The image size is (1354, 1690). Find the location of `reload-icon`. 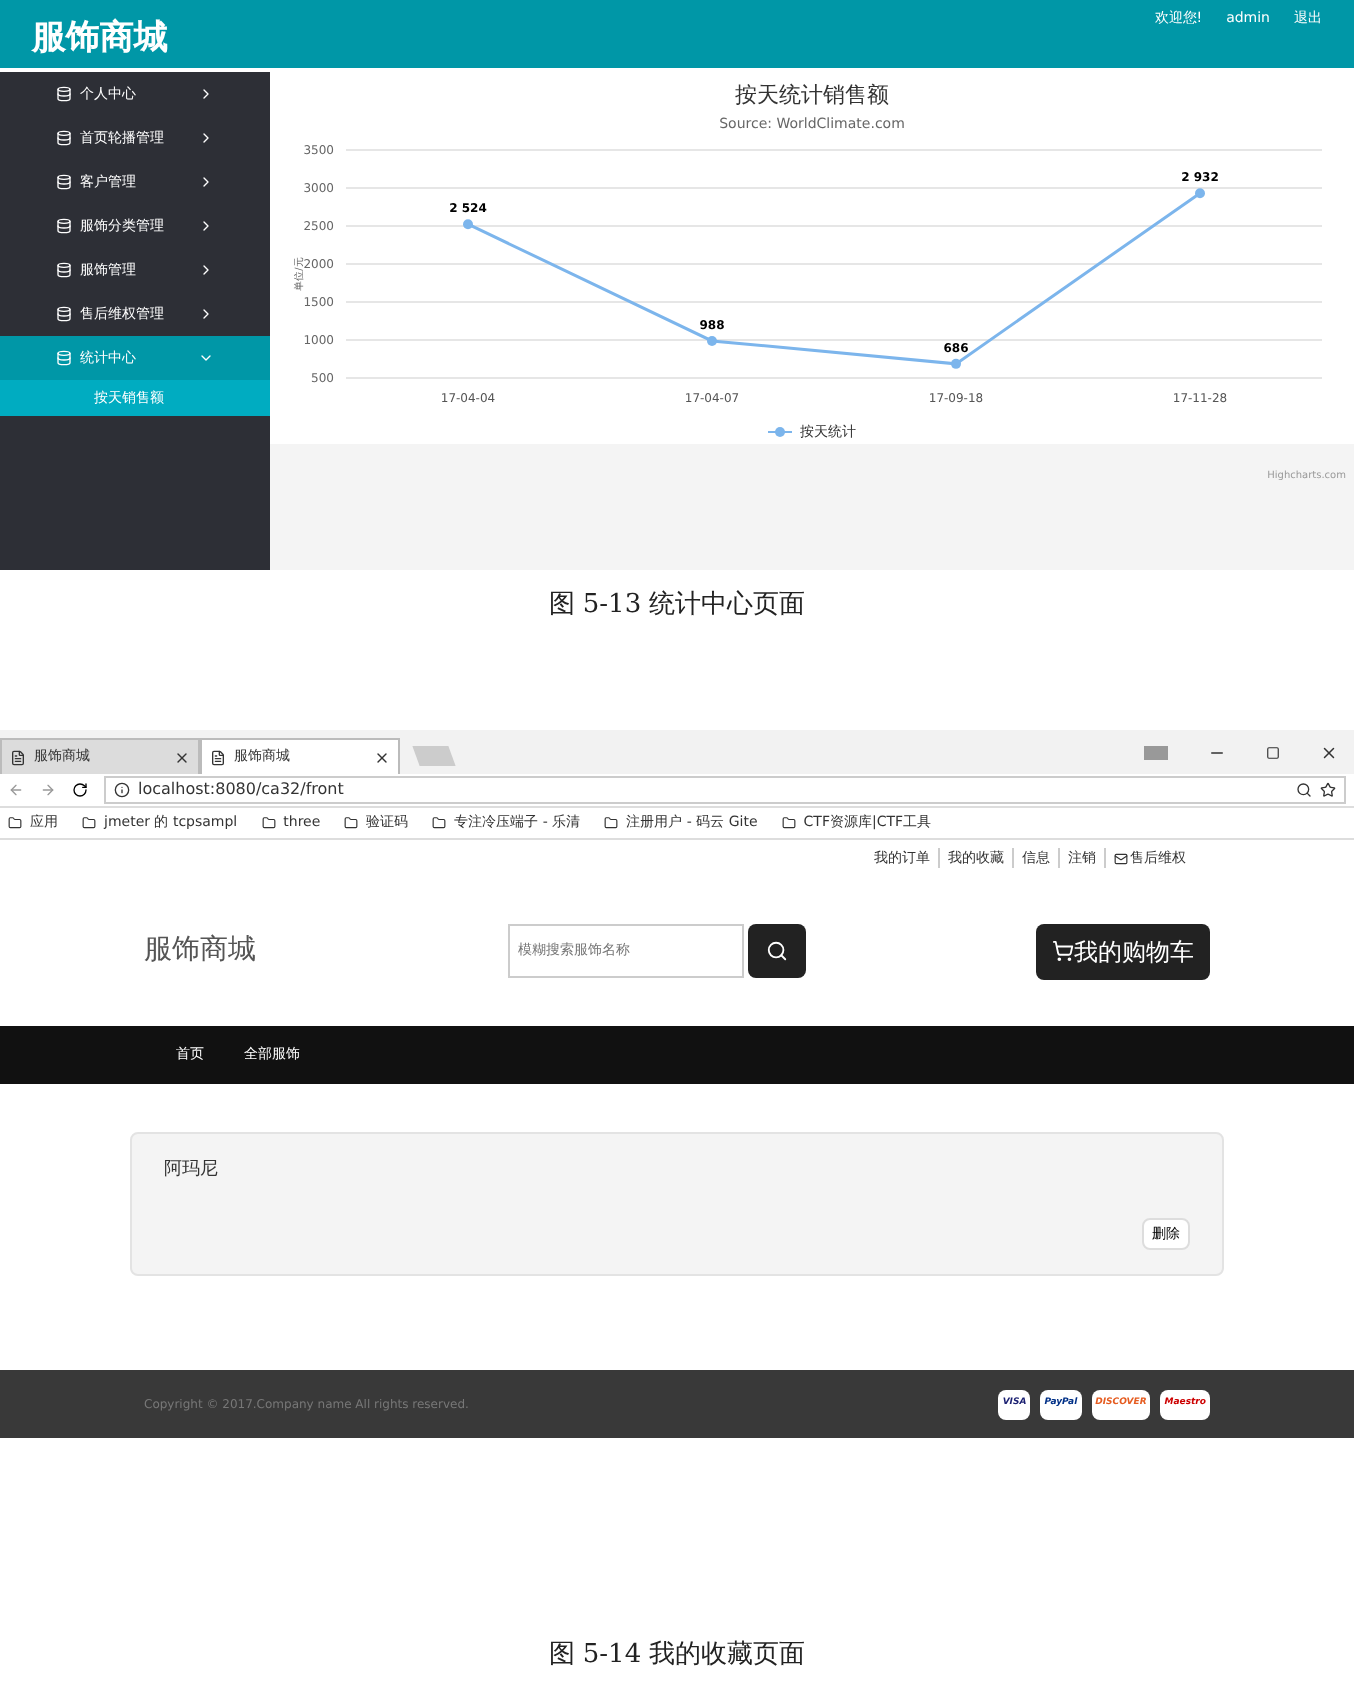

reload-icon is located at coordinates (80, 790).